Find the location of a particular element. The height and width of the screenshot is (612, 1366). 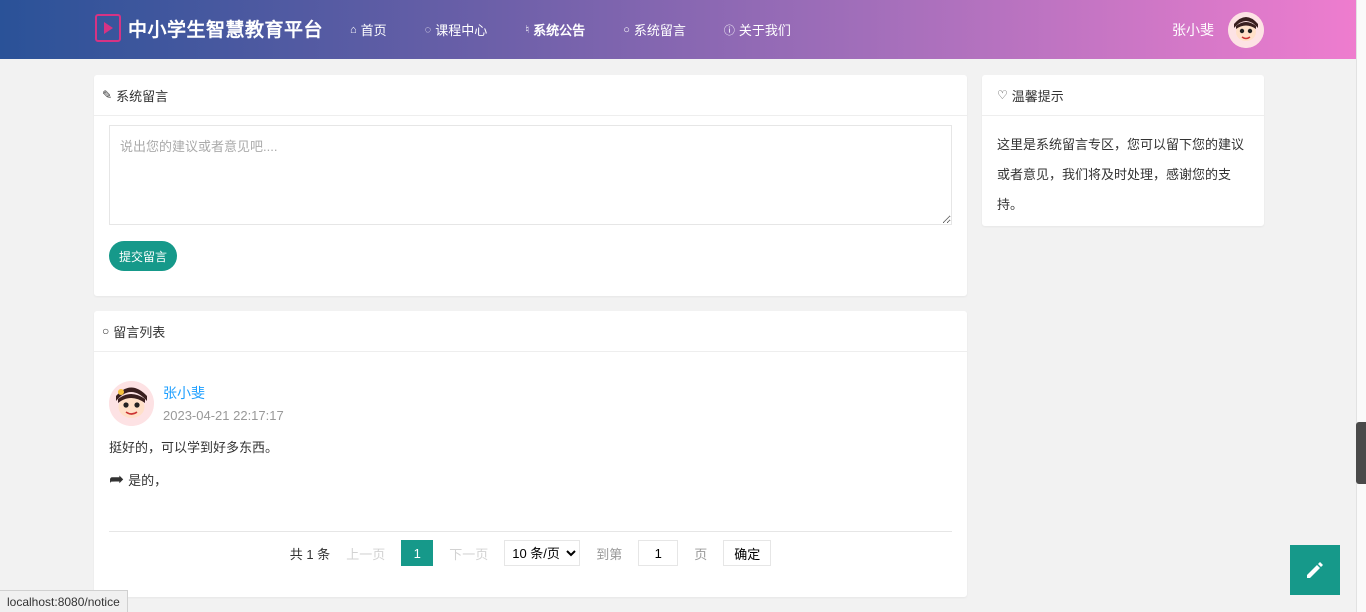

heart-icon: ♡ is located at coordinates (1002, 95).